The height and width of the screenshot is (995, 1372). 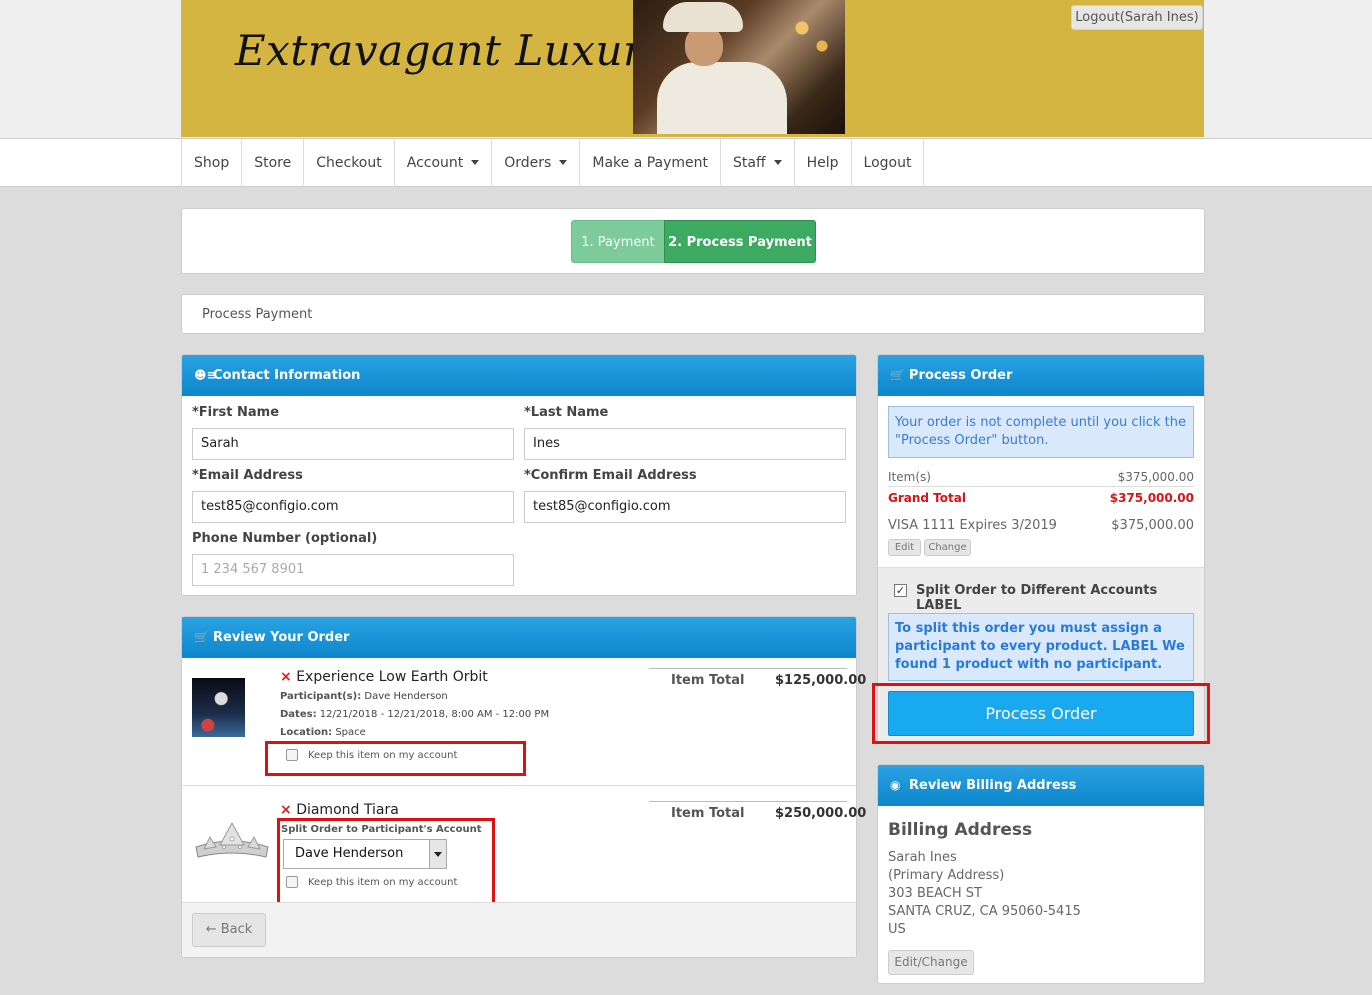 I want to click on review-panel-header: 🛒 Review Your Order, so click(x=519, y=637).